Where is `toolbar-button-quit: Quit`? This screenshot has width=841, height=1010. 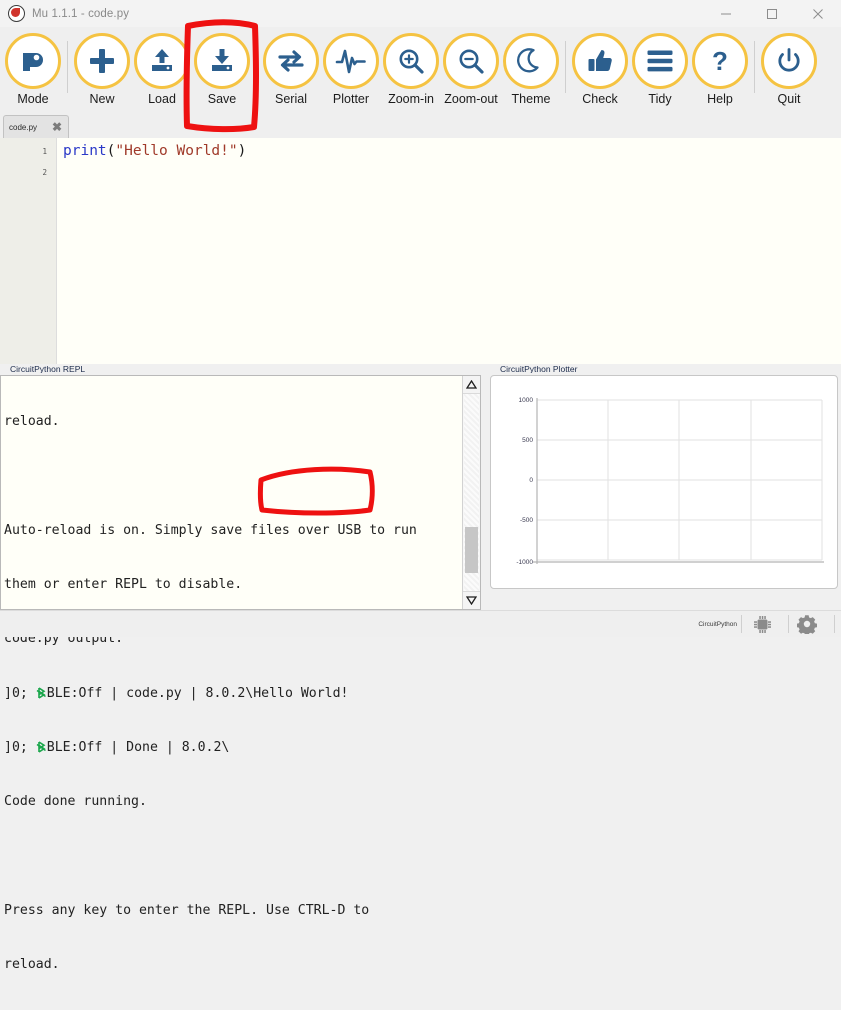 toolbar-button-quit: Quit is located at coordinates (789, 70).